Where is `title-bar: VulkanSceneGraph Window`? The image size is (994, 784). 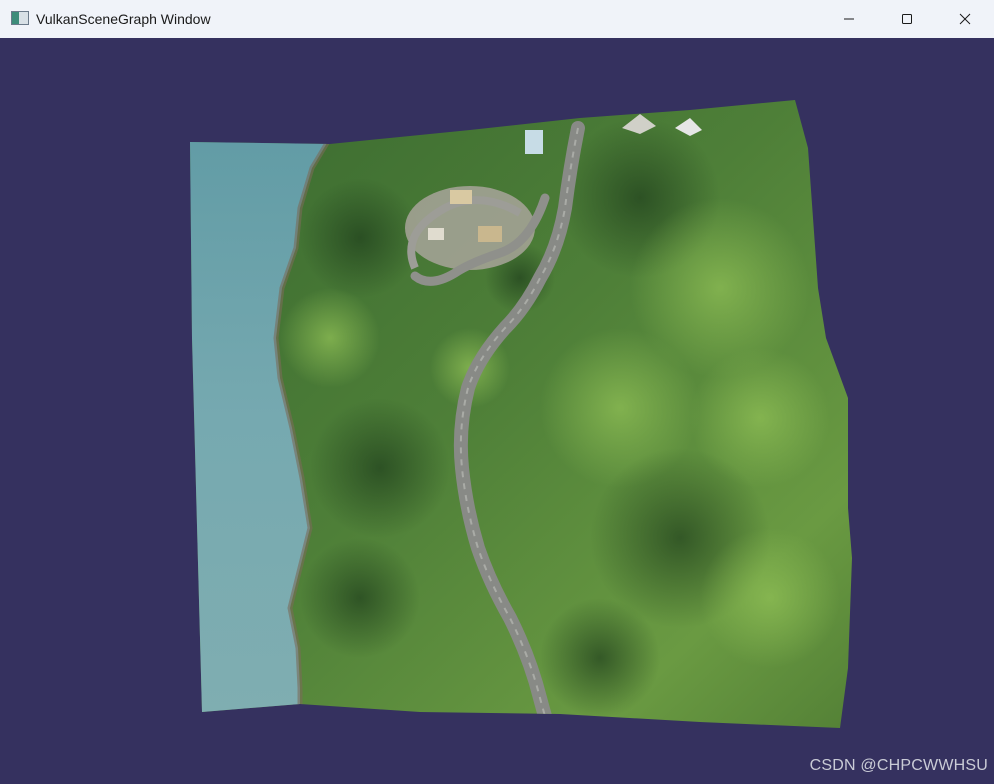 title-bar: VulkanSceneGraph Window is located at coordinates (497, 19).